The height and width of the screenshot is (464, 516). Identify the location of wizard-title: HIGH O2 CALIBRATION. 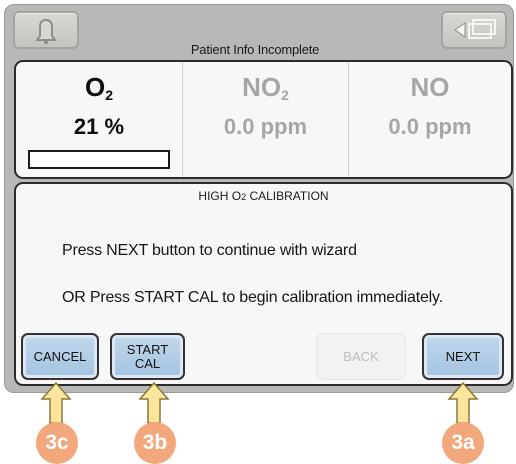
(263, 196).